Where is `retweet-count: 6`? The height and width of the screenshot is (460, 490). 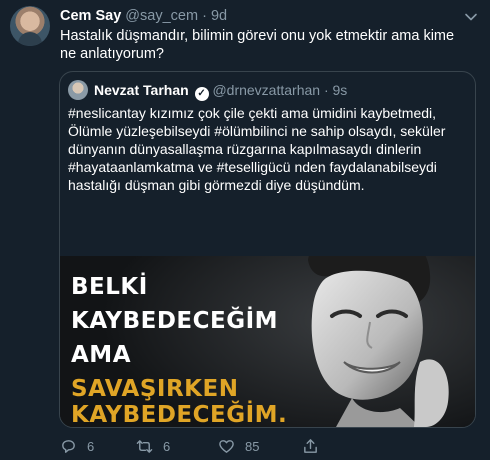
retweet-count: 6 is located at coordinates (167, 446).